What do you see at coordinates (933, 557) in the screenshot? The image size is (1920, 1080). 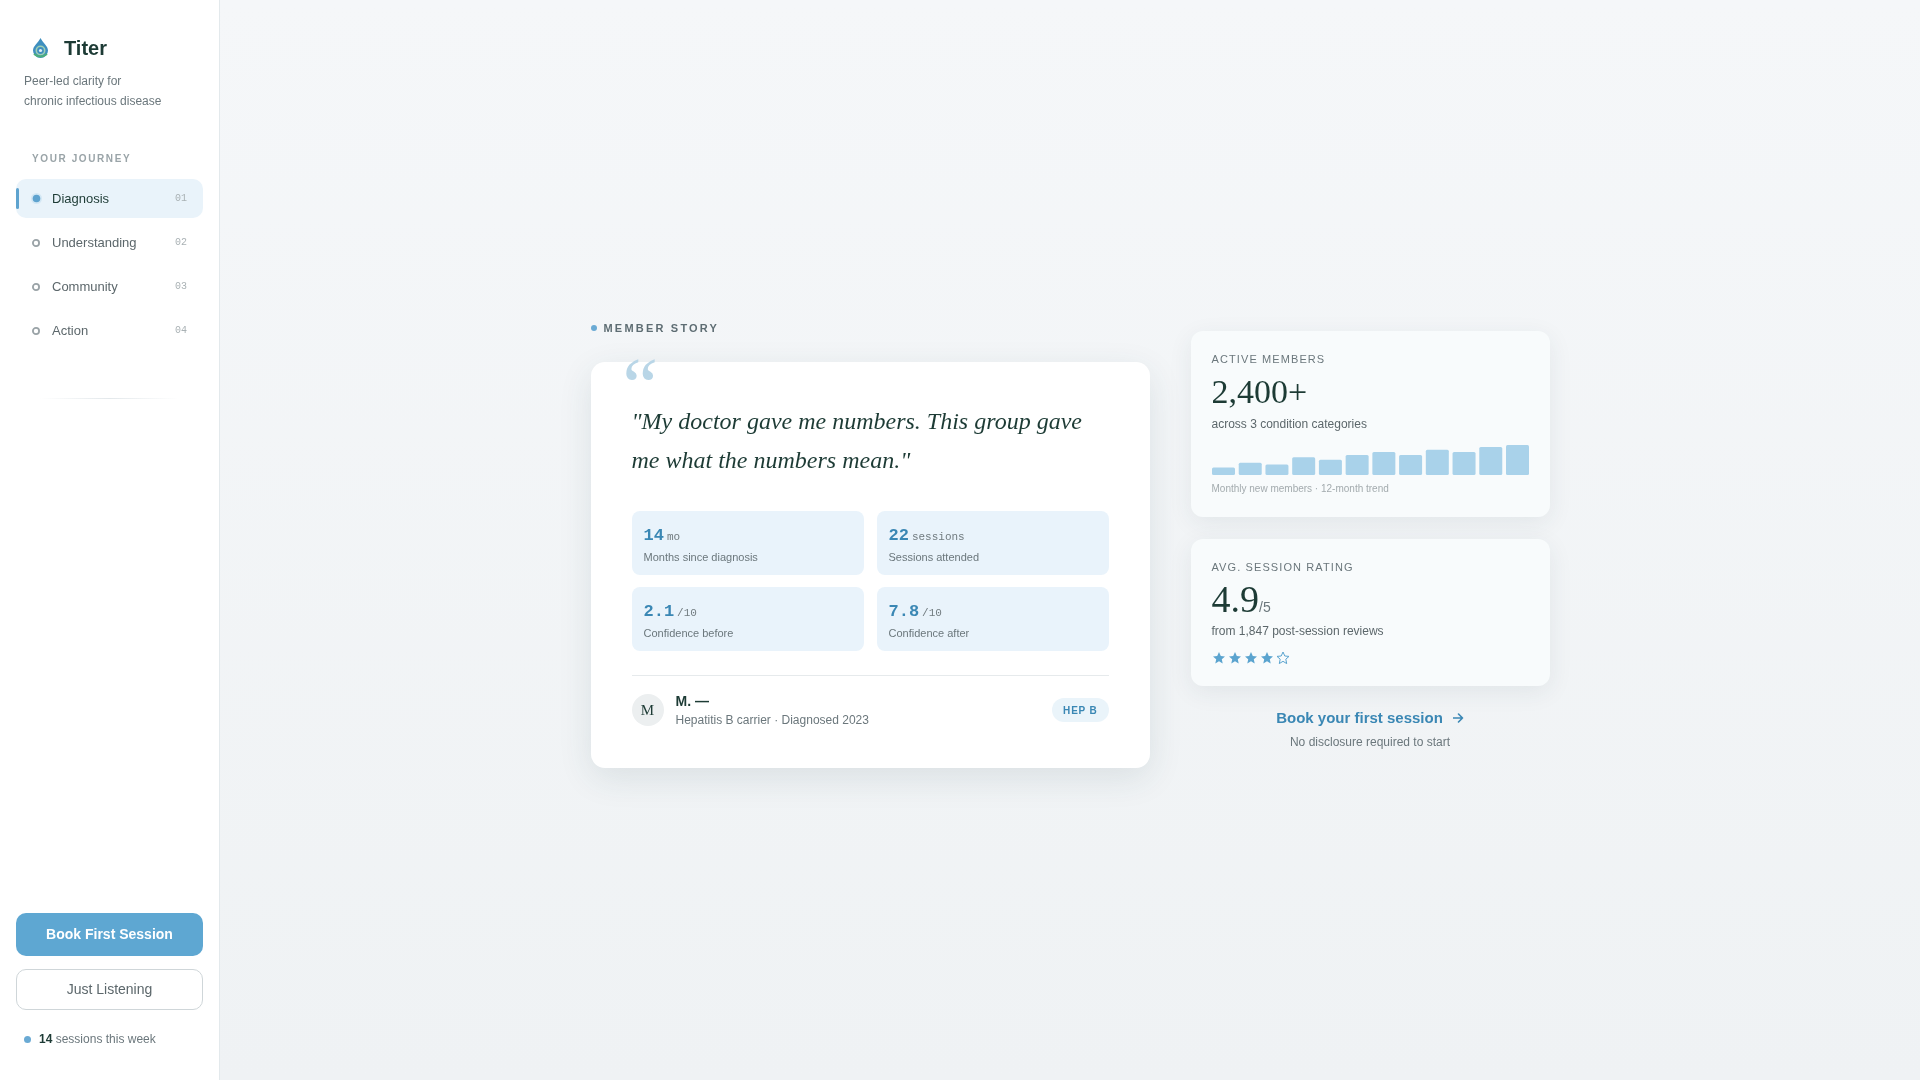 I see `stat-caption: Sessions attended` at bounding box center [933, 557].